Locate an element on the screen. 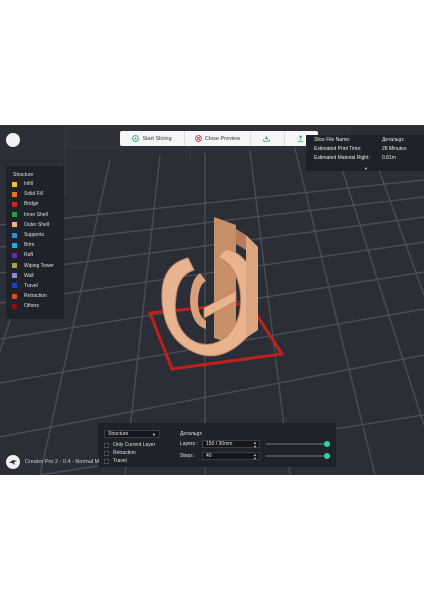 This screenshot has width=424, height=600. legend-label: Retraction is located at coordinates (35, 296).